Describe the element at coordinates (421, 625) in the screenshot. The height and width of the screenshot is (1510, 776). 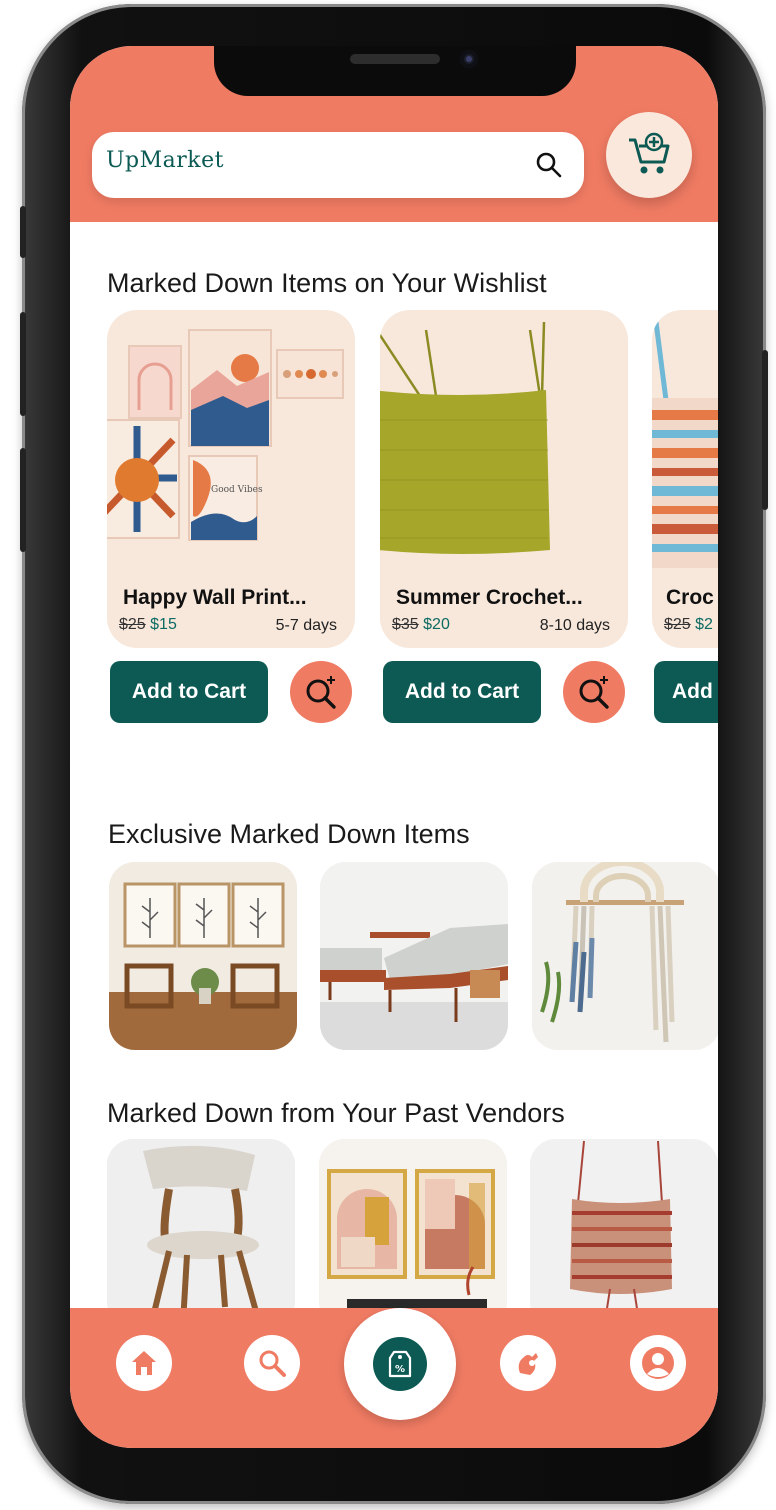
I see `wishlist-item-price: $35 $20` at that location.